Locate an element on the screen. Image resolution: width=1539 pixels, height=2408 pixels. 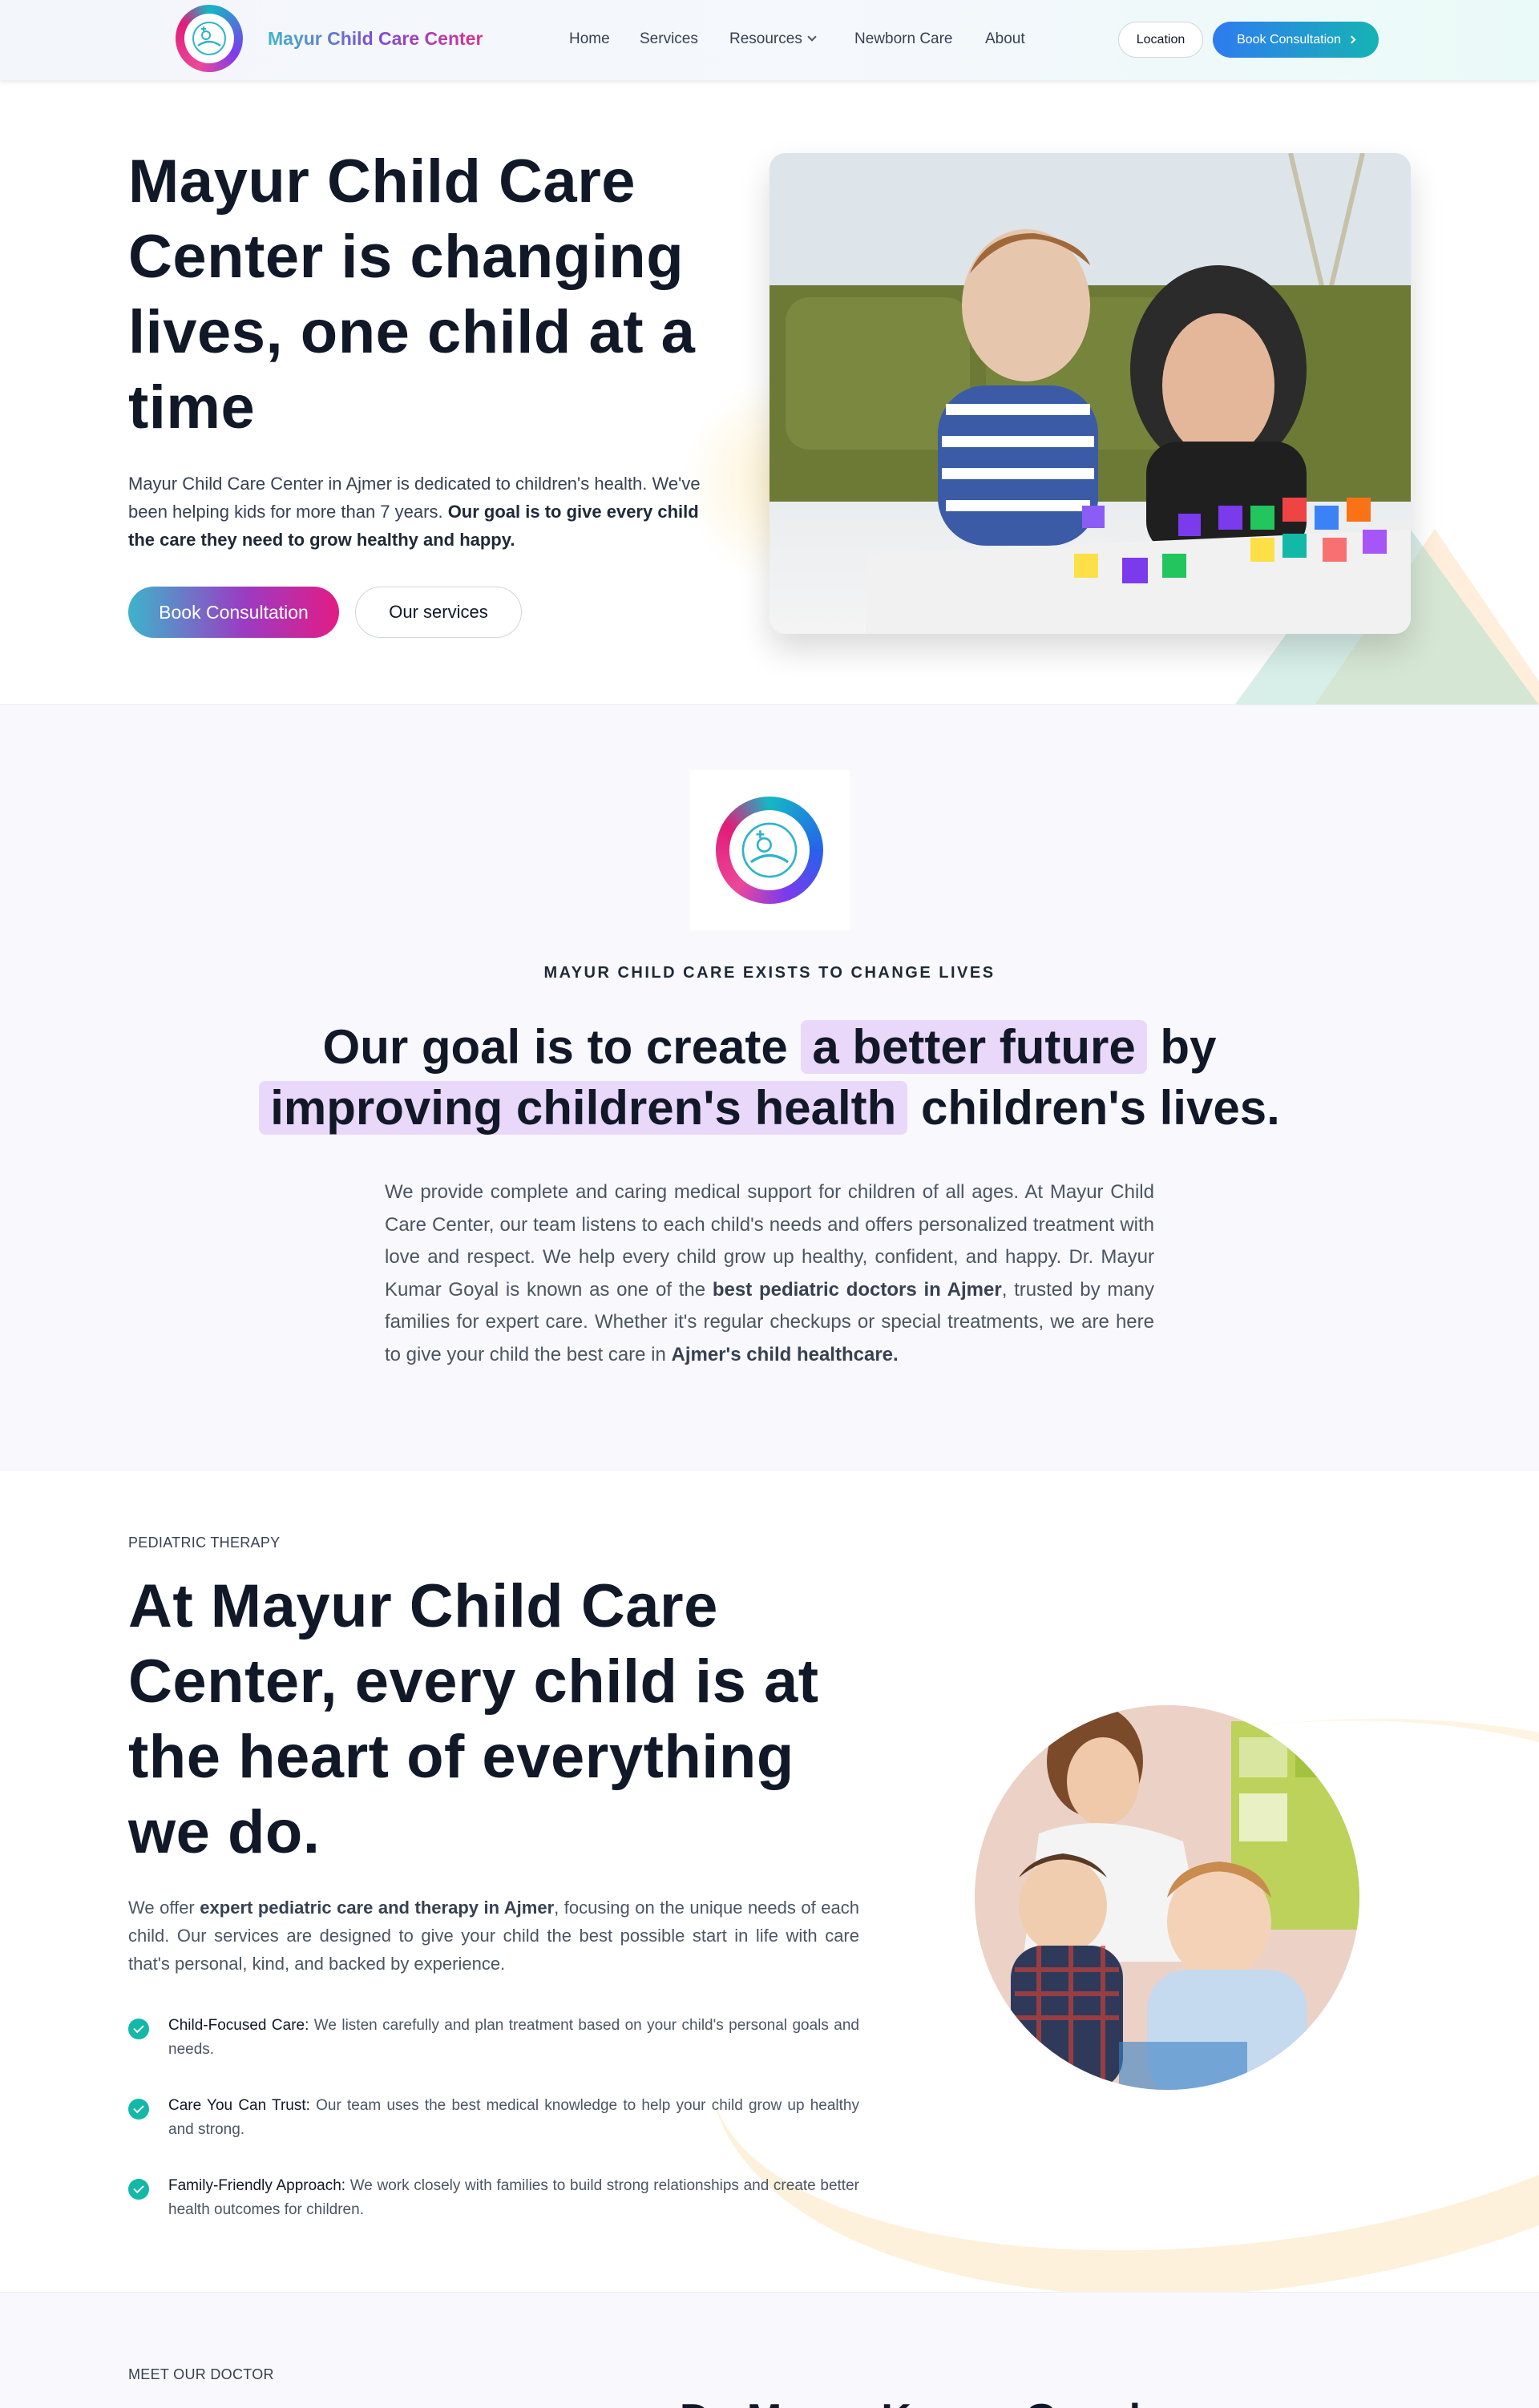
doctor-kicker: MEET OUR DOCTOR is located at coordinates (201, 2374).